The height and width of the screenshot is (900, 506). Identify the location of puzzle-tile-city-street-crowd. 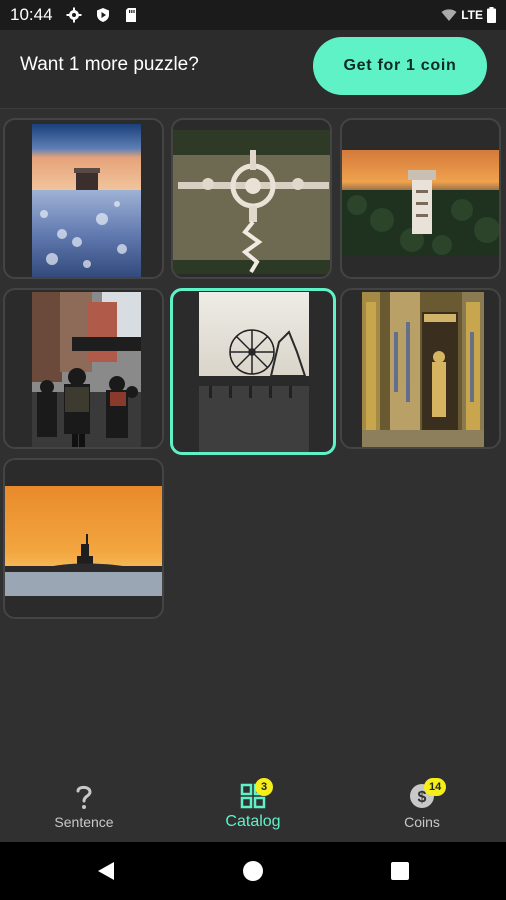
(83, 368).